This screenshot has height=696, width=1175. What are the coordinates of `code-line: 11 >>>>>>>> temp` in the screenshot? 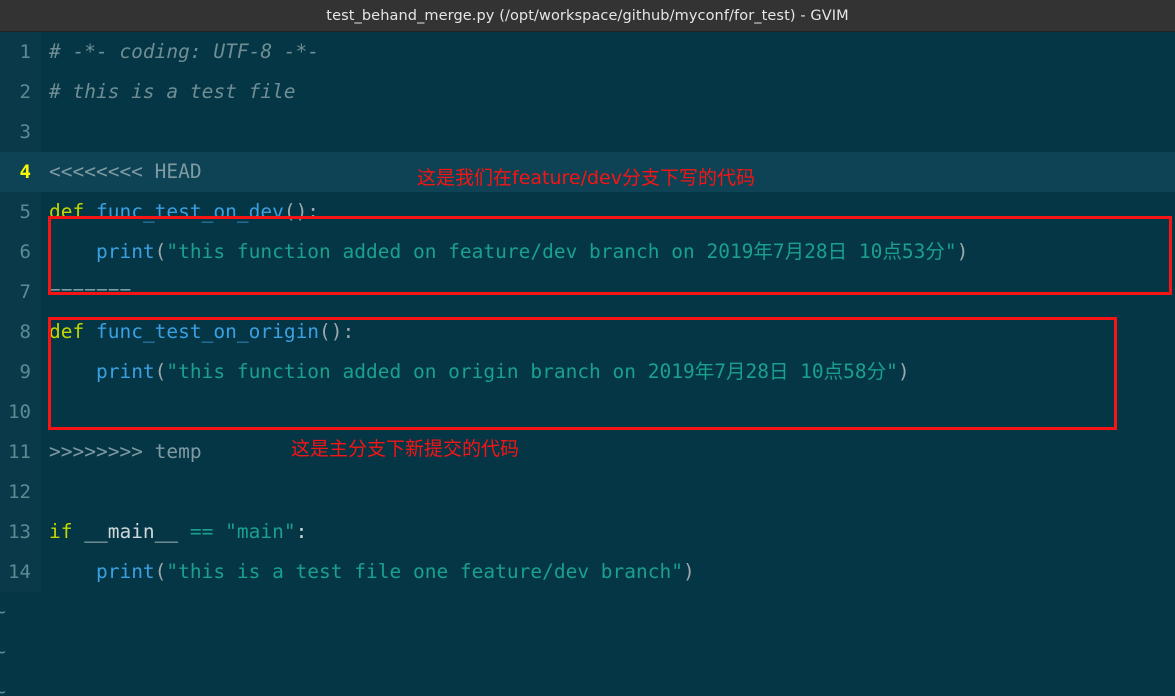 It's located at (587, 452).